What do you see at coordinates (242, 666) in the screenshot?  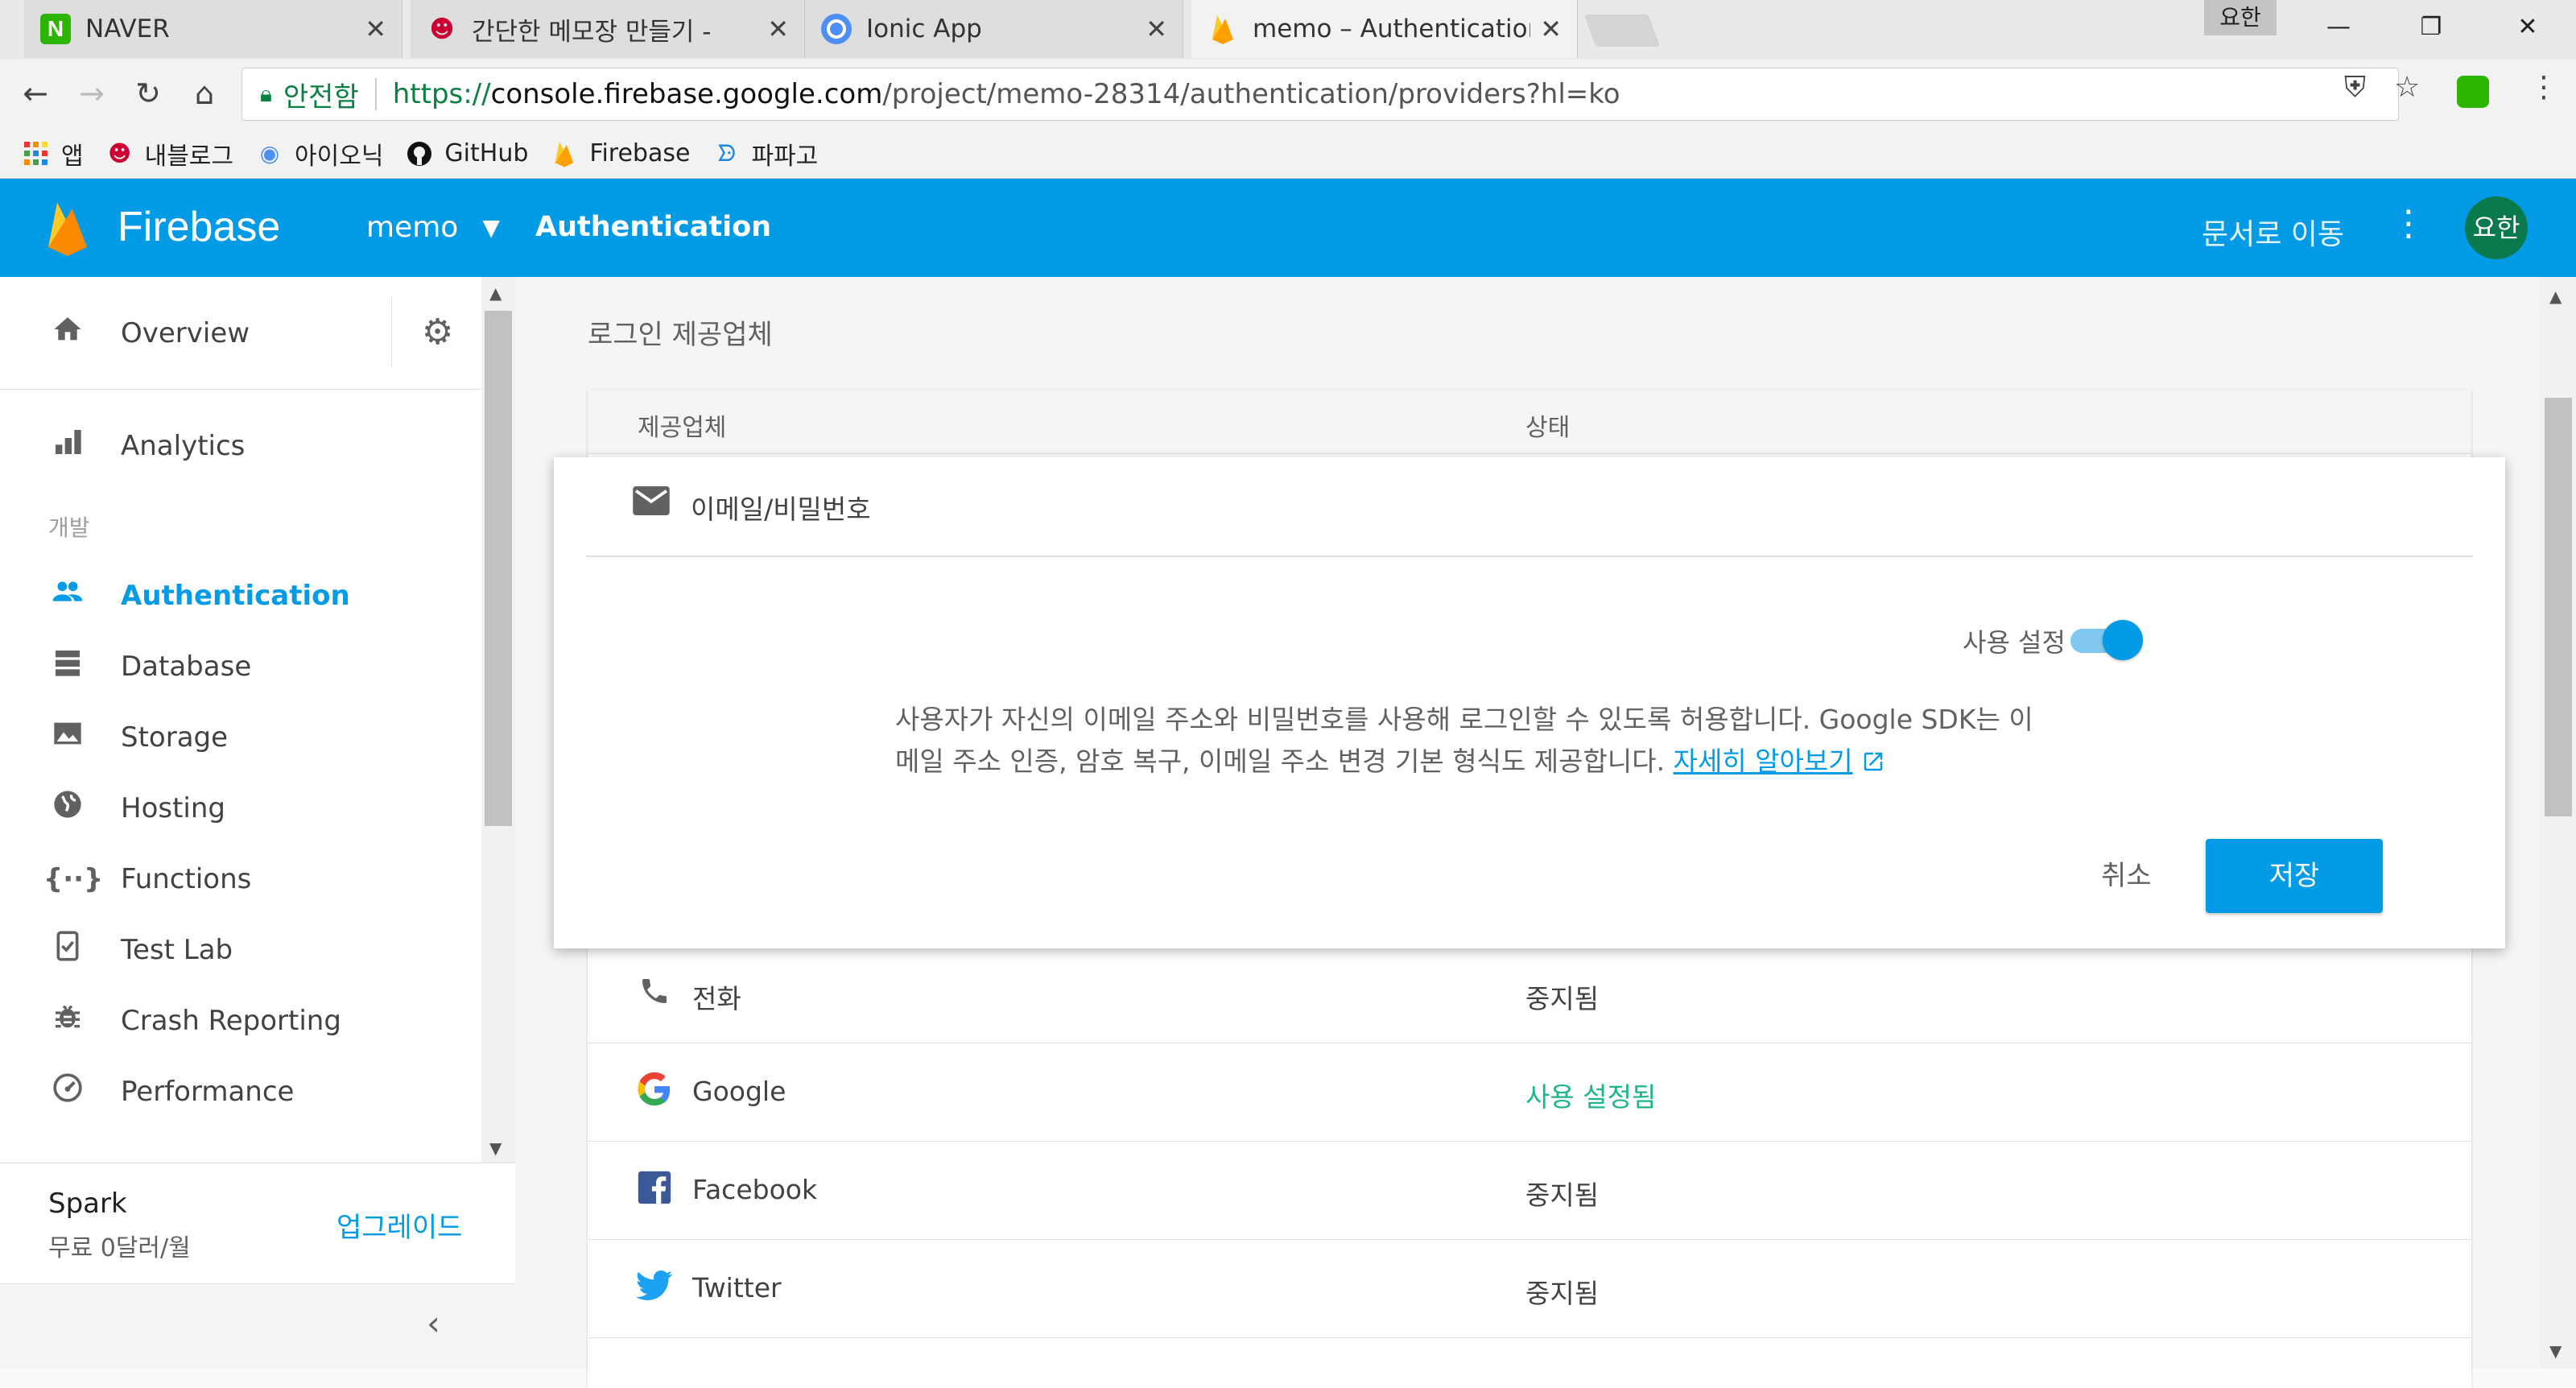 I see `sidebar-item-database: Database` at bounding box center [242, 666].